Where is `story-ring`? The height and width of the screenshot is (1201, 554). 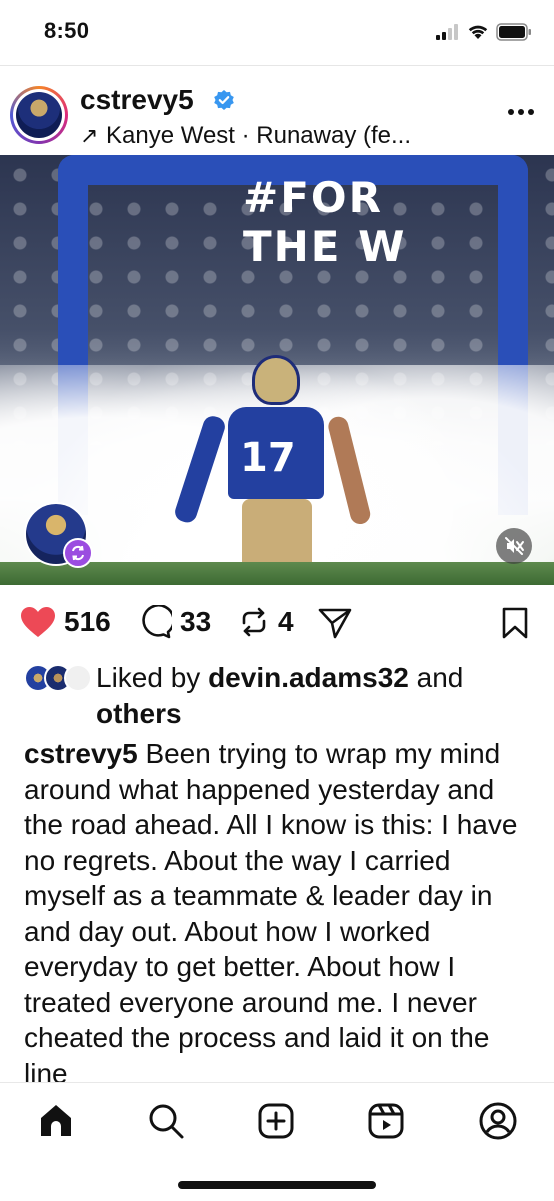 story-ring is located at coordinates (39, 115).